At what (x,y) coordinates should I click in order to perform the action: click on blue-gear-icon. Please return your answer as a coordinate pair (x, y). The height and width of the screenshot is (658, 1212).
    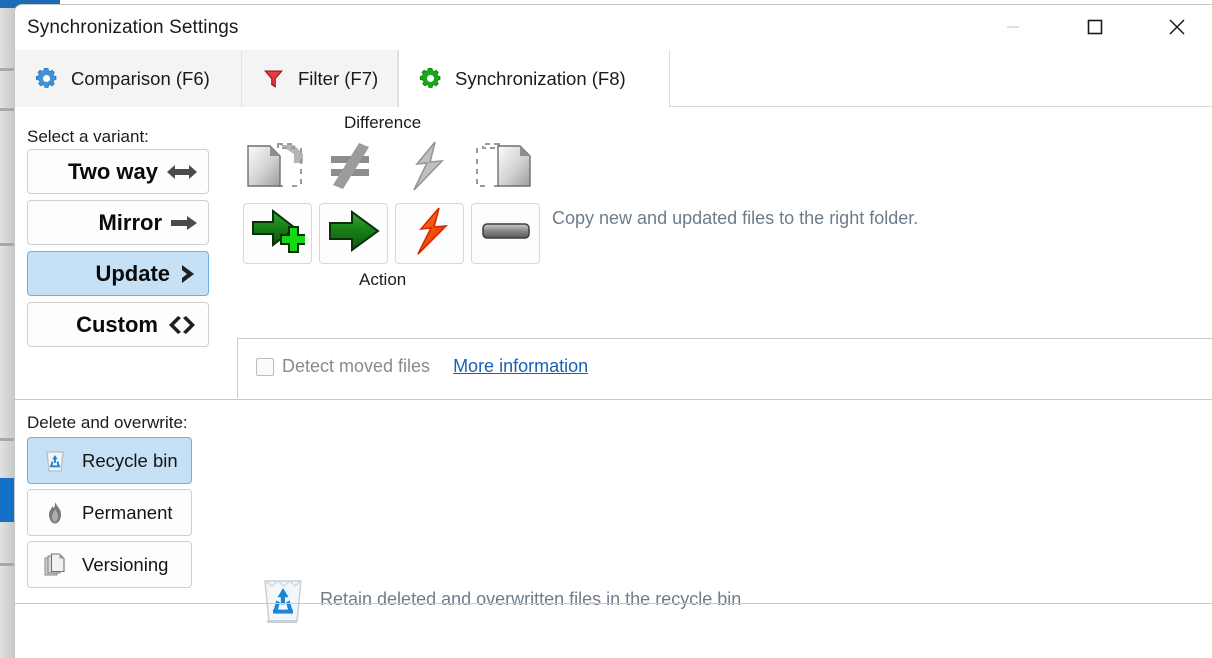
    Looking at the image, I should click on (46, 79).